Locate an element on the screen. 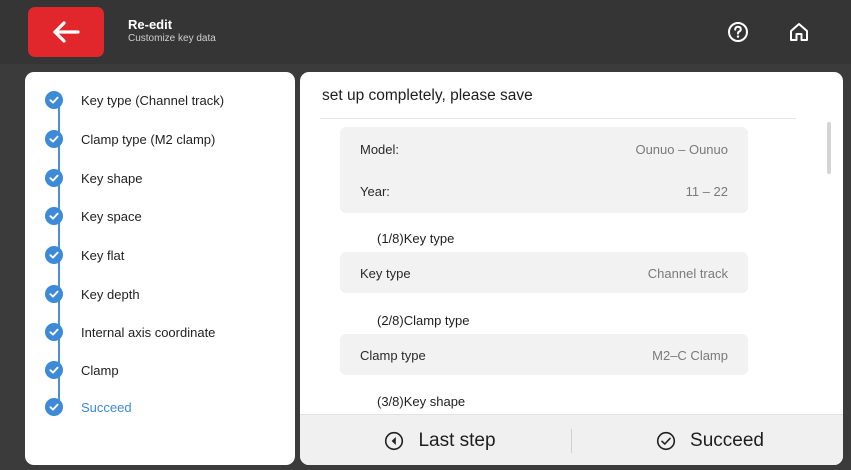  year-value: 11 – 22 is located at coordinates (706, 191).